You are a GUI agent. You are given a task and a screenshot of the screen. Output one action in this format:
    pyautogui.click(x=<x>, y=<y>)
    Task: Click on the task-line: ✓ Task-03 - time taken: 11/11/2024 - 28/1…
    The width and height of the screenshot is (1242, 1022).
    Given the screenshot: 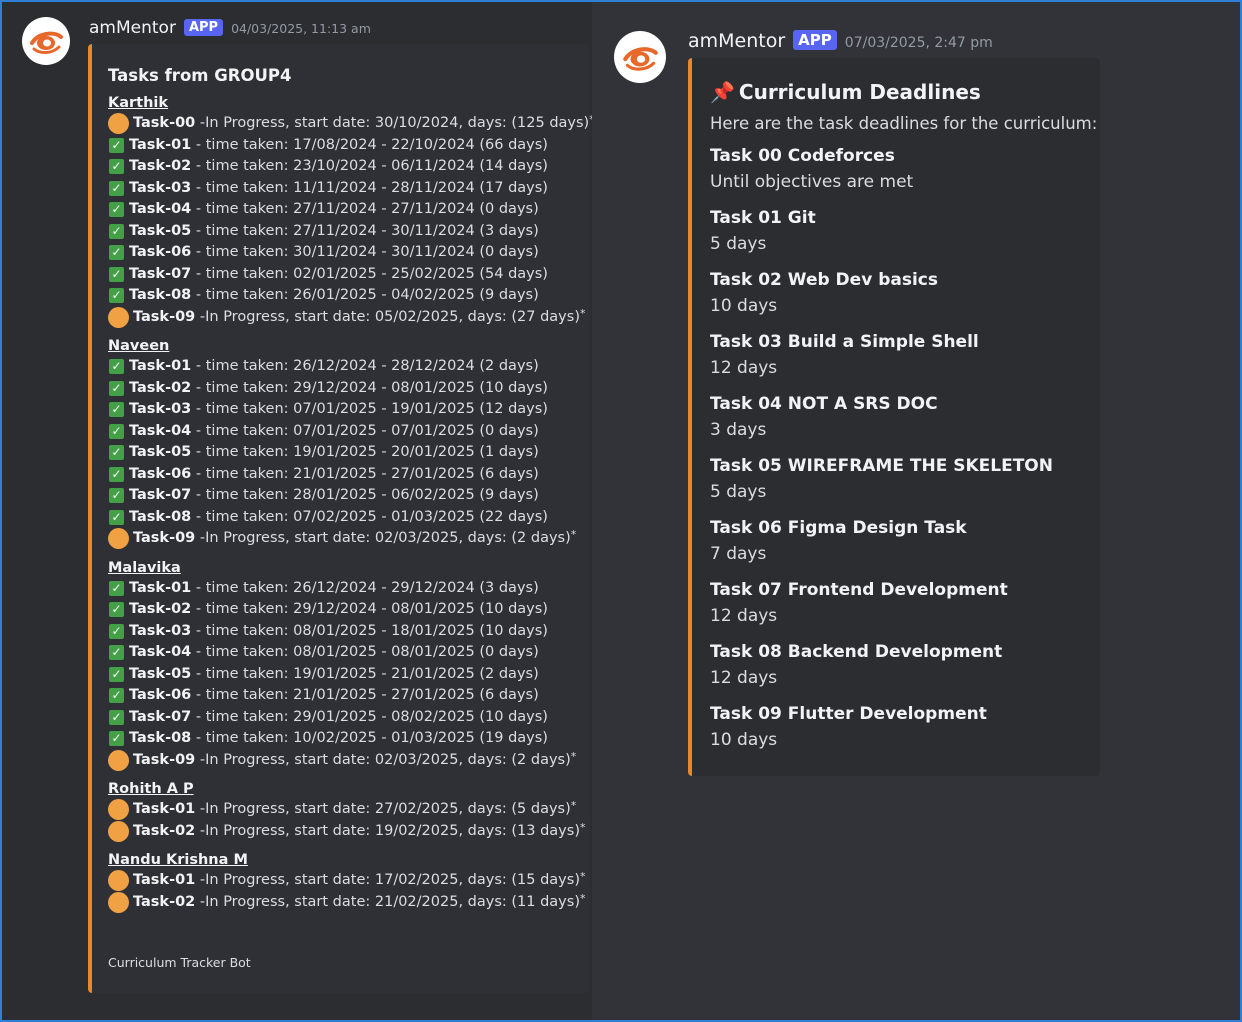 What is the action you would take?
    pyautogui.click(x=351, y=189)
    